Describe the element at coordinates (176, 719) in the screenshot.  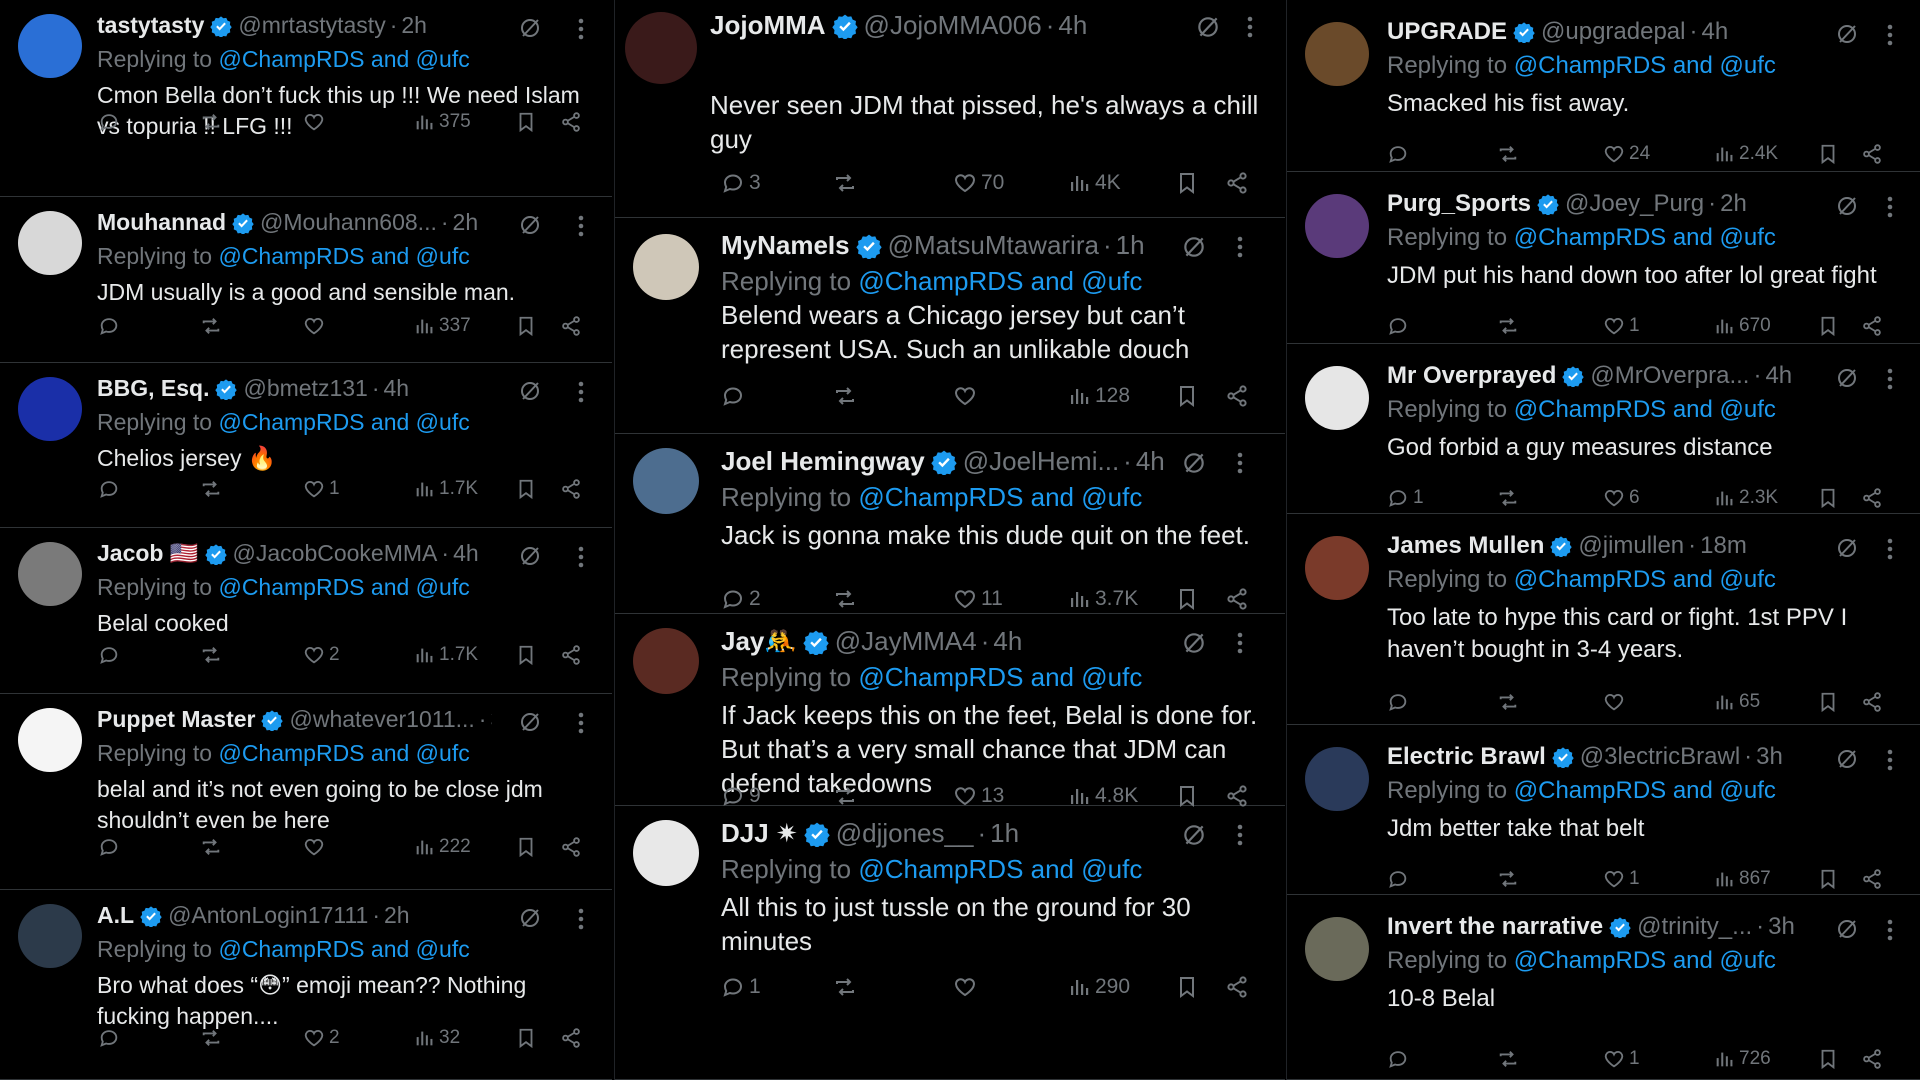
I see `display-name: Puppet Master` at that location.